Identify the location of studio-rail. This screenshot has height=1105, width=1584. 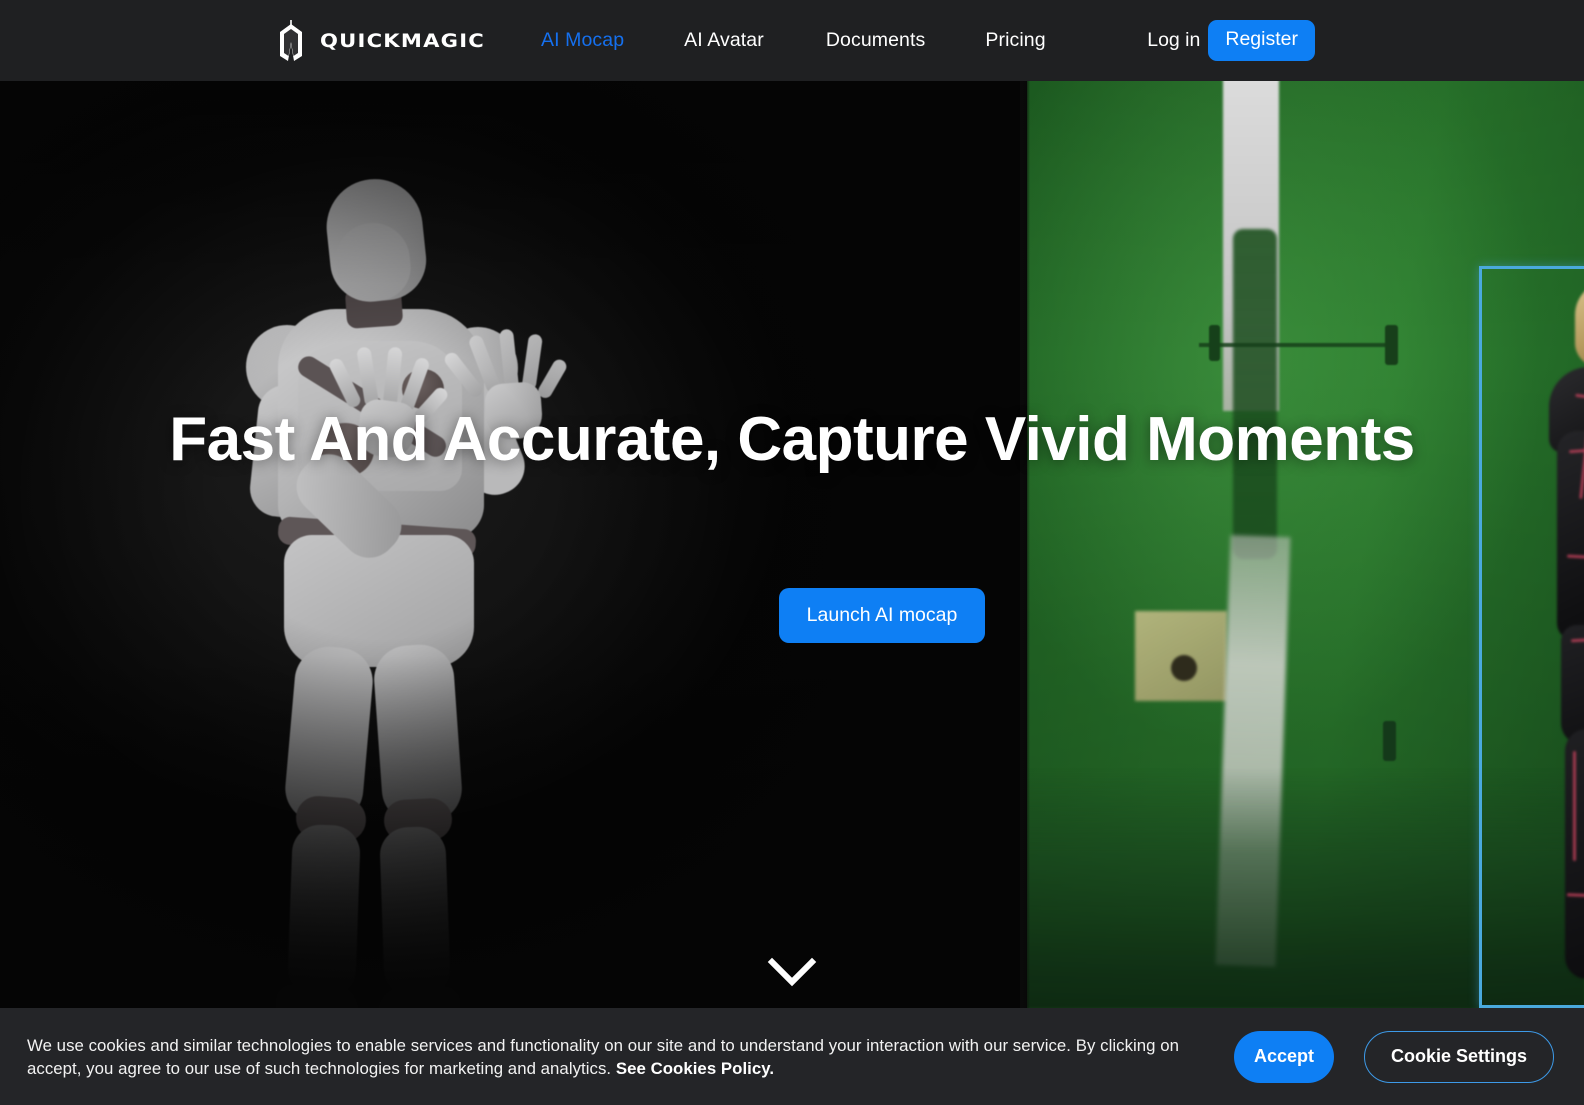
(1297, 345).